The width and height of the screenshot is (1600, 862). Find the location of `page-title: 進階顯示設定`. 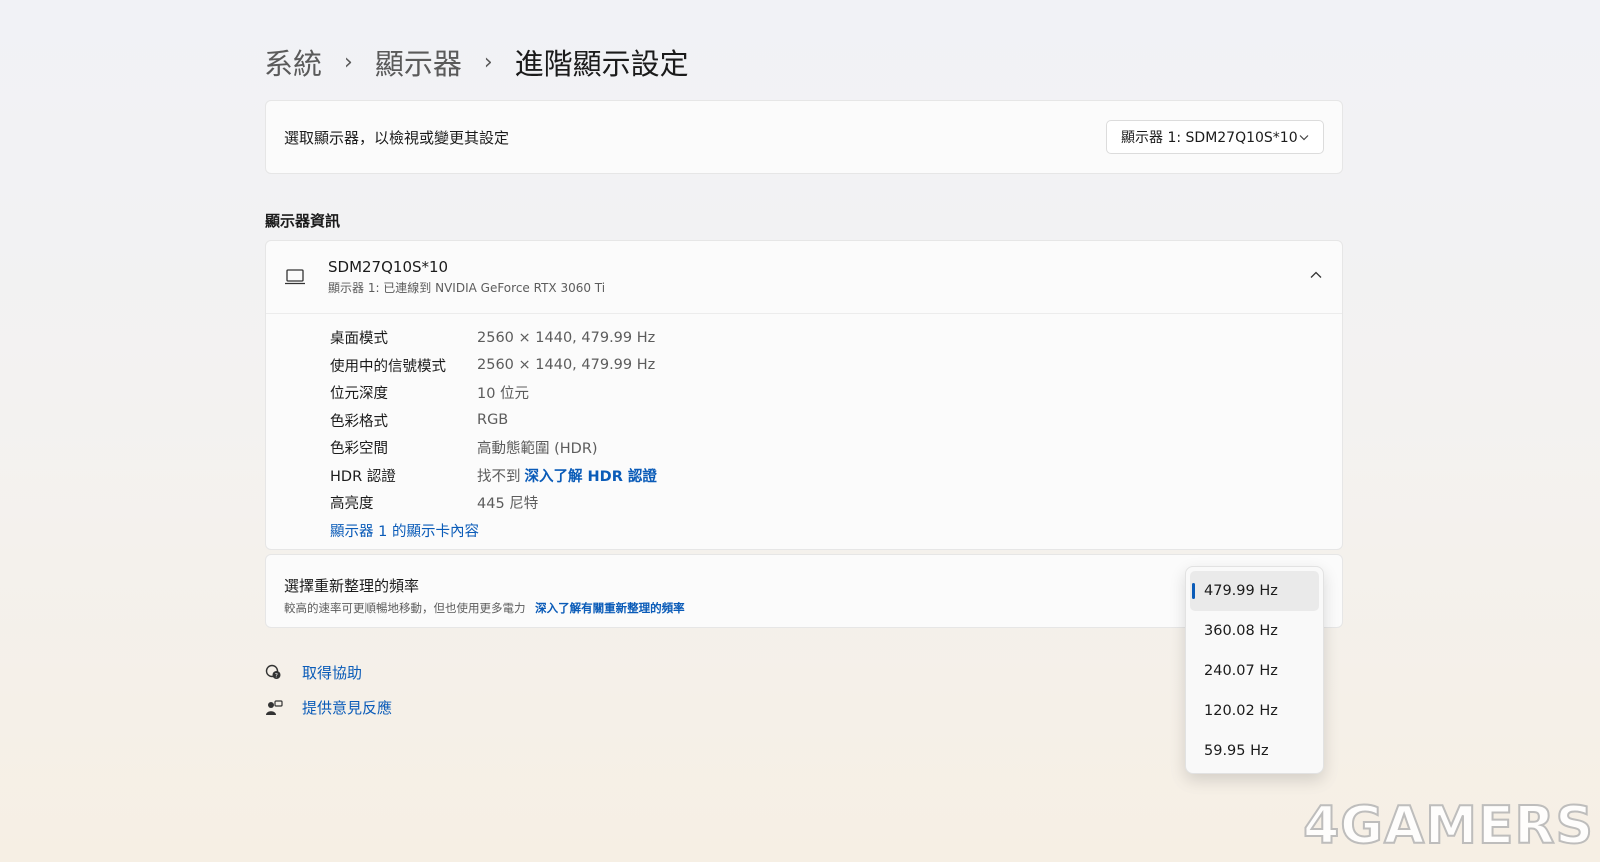

page-title: 進階顯示設定 is located at coordinates (601, 64).